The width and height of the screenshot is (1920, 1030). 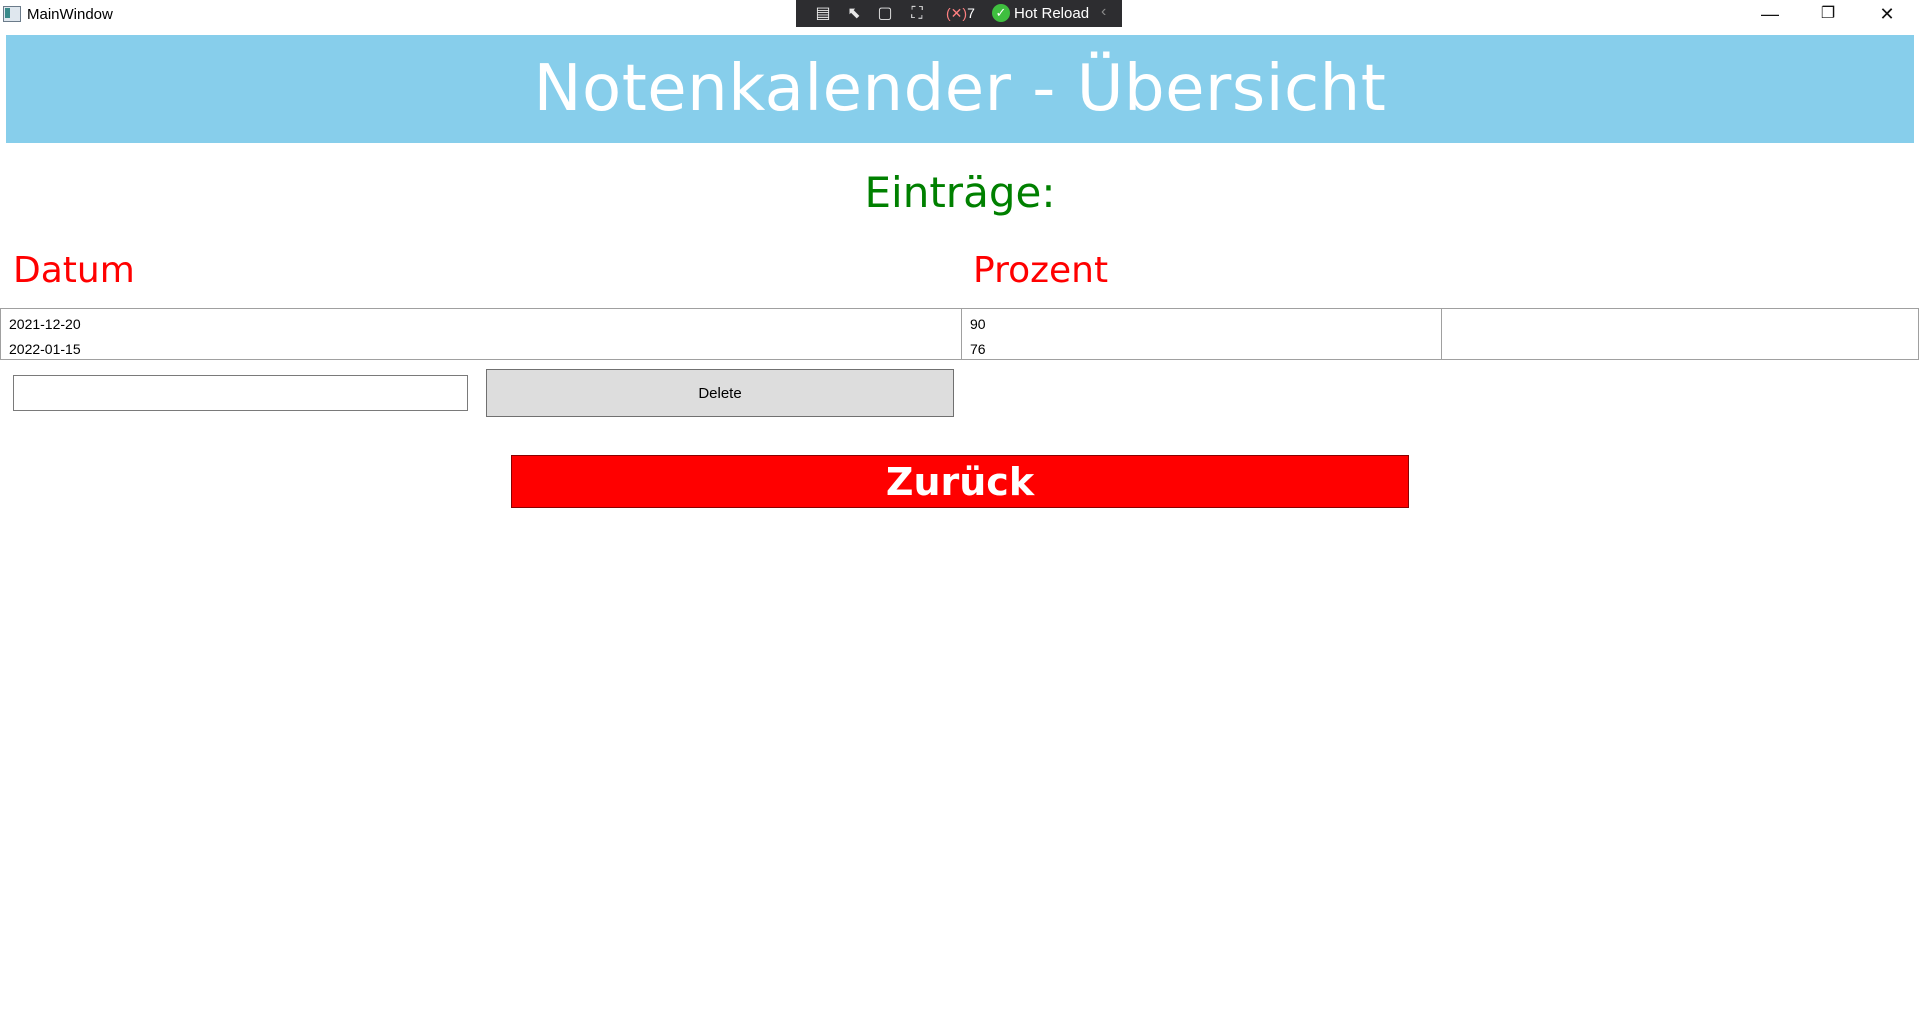 What do you see at coordinates (1103, 12) in the screenshot?
I see `collapse-toolbar-icon: ‹` at bounding box center [1103, 12].